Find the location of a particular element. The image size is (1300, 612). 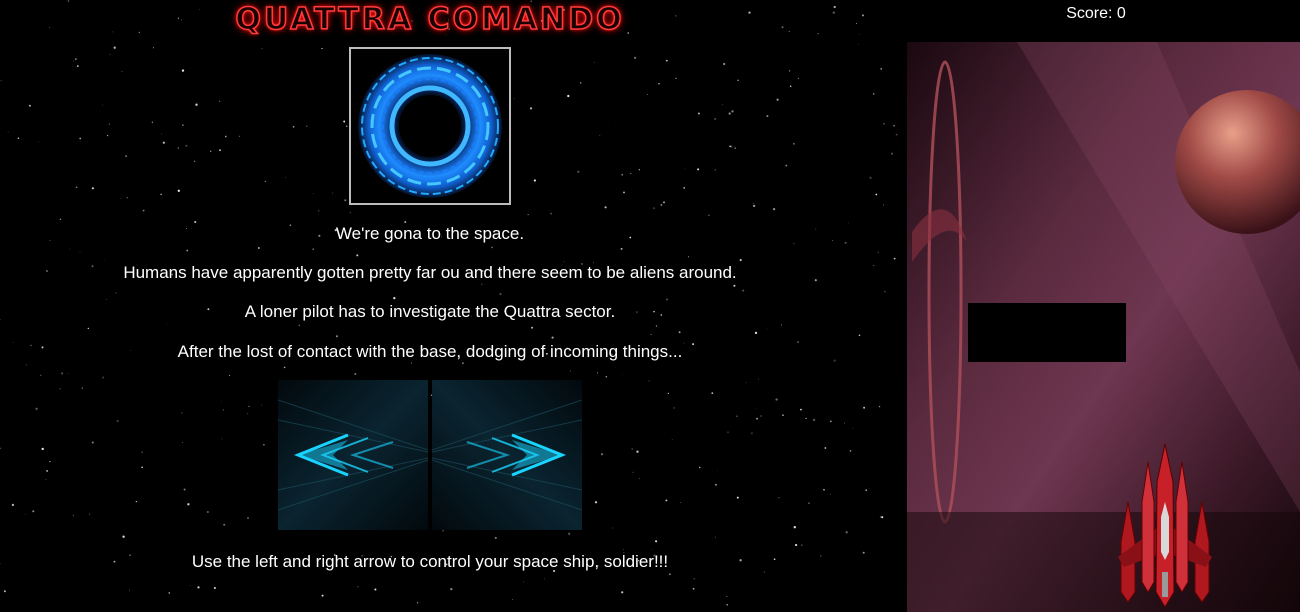

left-arrow-button is located at coordinates (353, 455).